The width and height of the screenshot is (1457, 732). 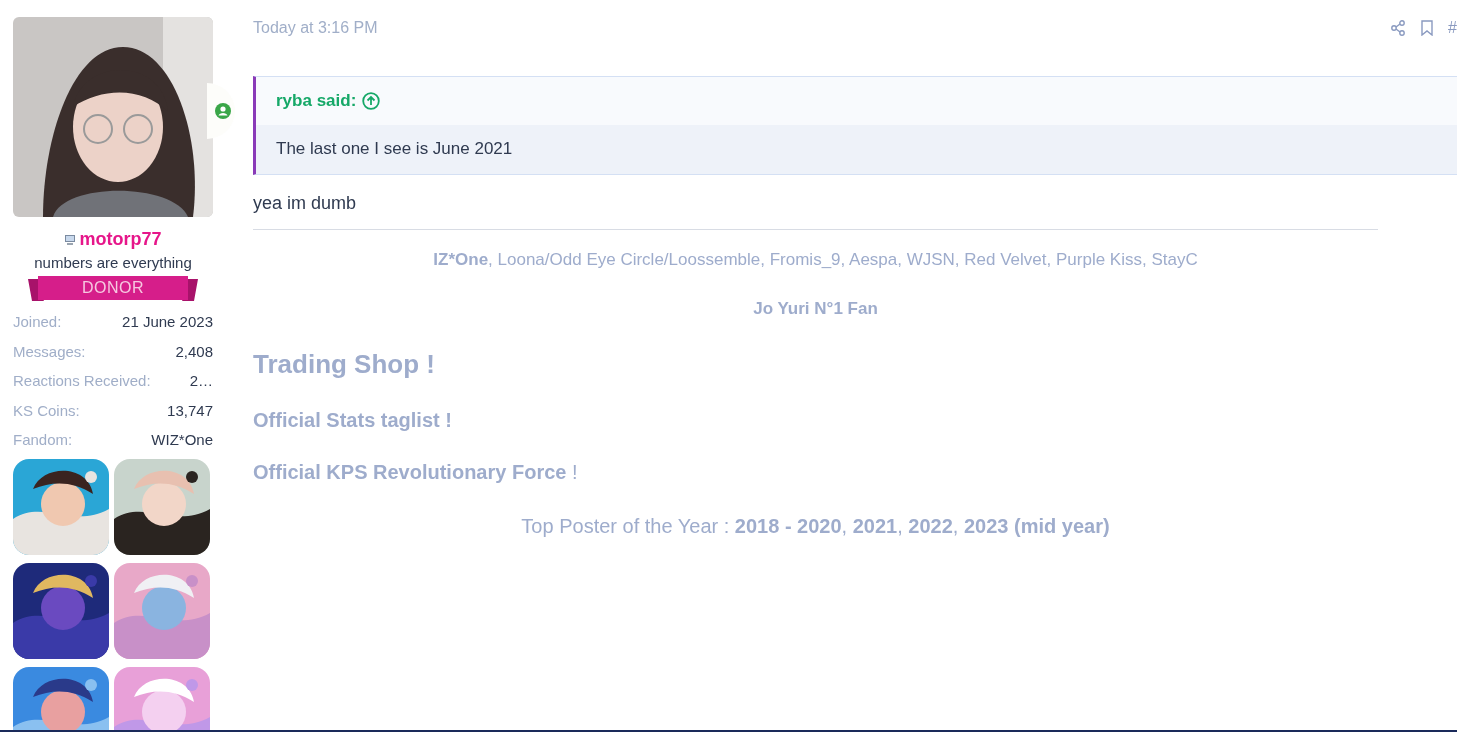 I want to click on computer-icon, so click(x=70, y=239).